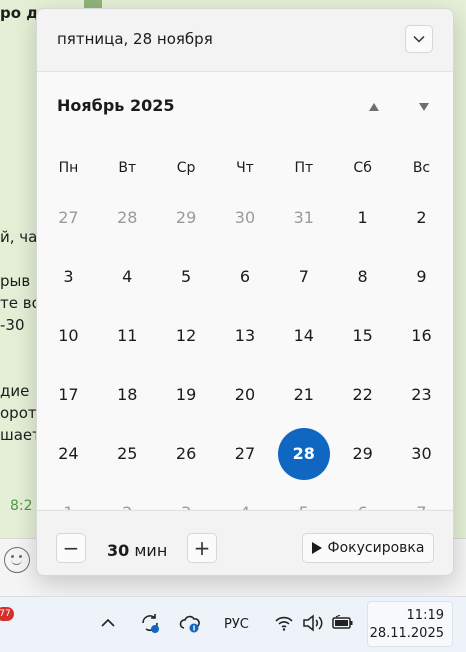 This screenshot has width=466, height=652. I want to click on battery-button, so click(343, 623).